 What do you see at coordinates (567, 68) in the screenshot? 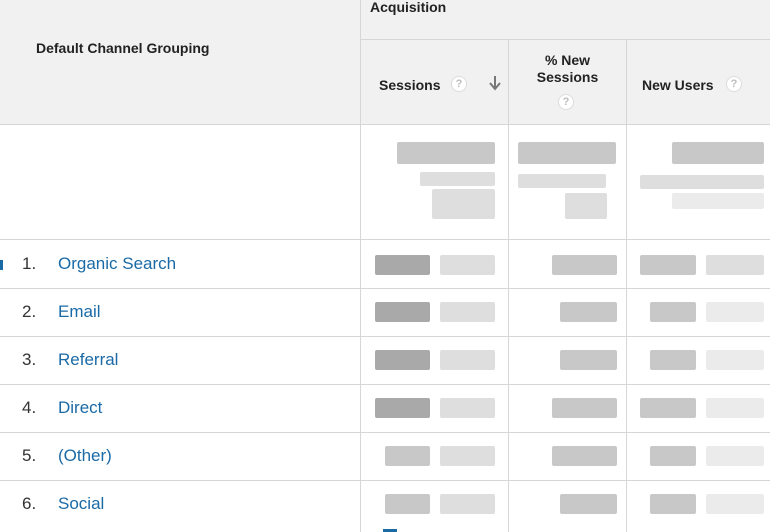
I see `new-sessions-header-label: % New Sessions` at bounding box center [567, 68].